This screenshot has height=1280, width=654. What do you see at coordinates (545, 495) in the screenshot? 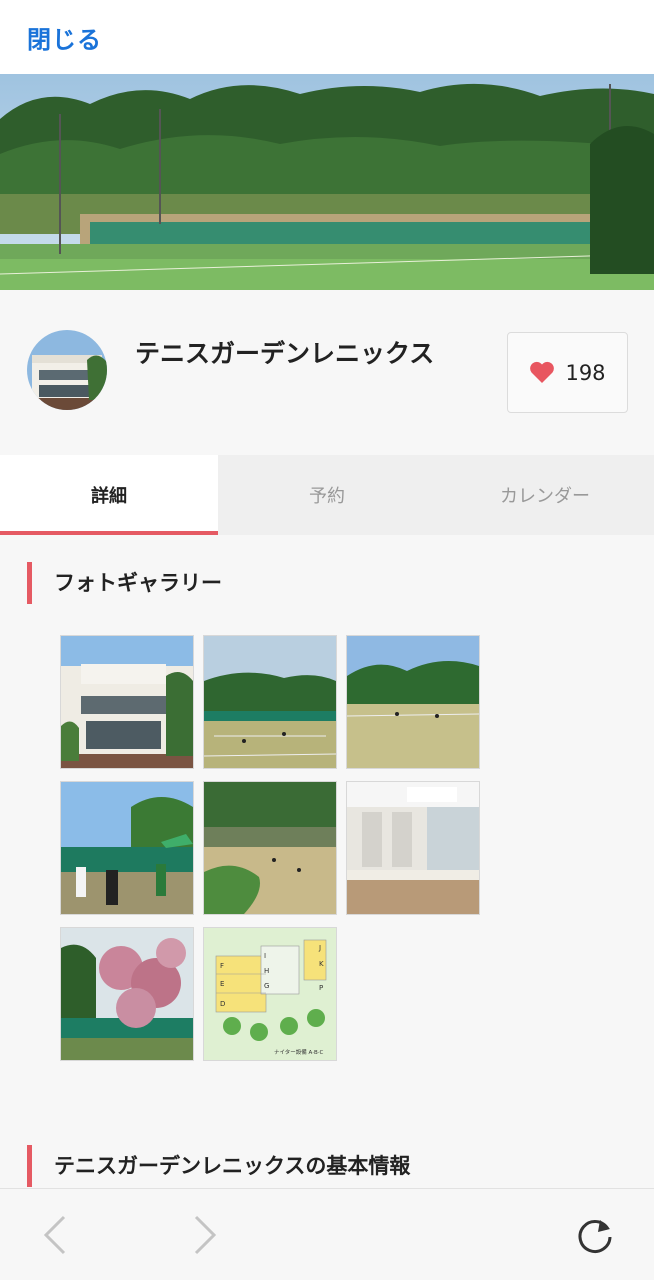
I see `tab-calendar: カレンダー` at bounding box center [545, 495].